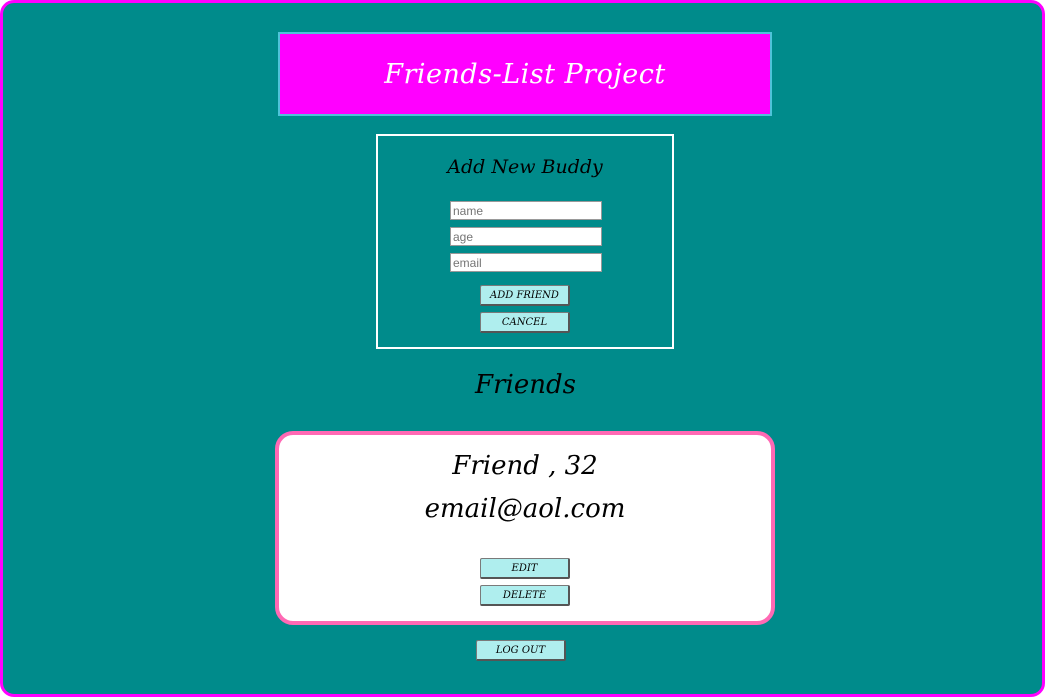 Image resolution: width=1045 pixels, height=697 pixels. Describe the element at coordinates (525, 466) in the screenshot. I see `friend-name-age: Friend , 32` at that location.